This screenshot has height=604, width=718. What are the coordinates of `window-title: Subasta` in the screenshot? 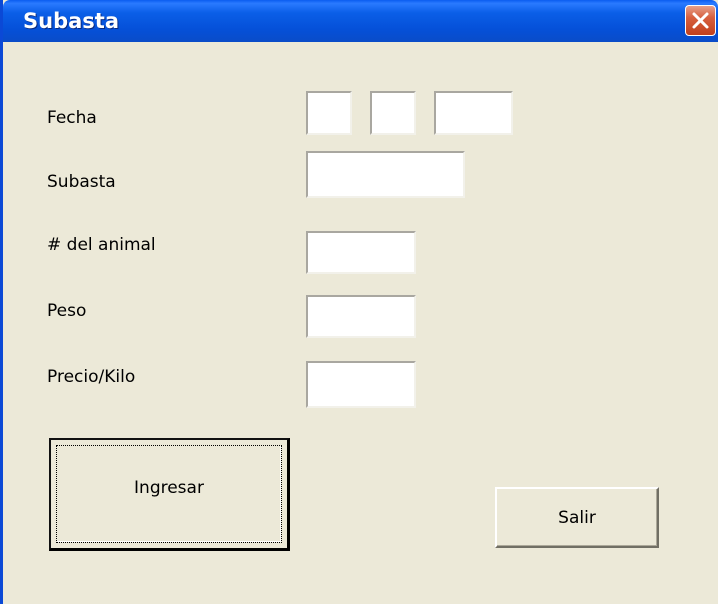 It's located at (71, 21).